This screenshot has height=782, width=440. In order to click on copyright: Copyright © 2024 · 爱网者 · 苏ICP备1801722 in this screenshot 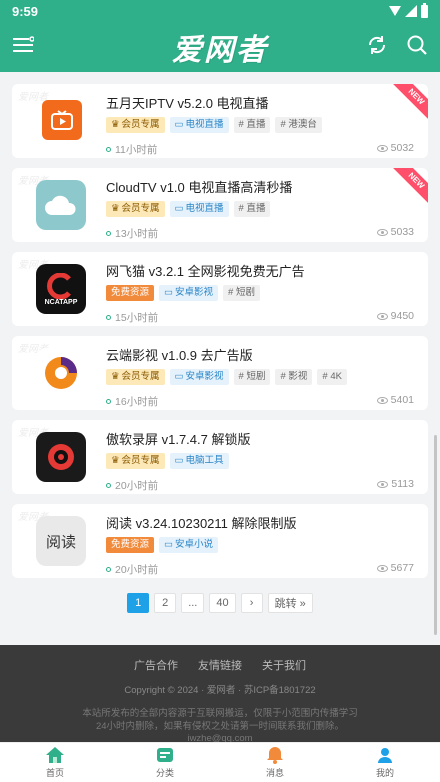, I will do `click(220, 690)`.